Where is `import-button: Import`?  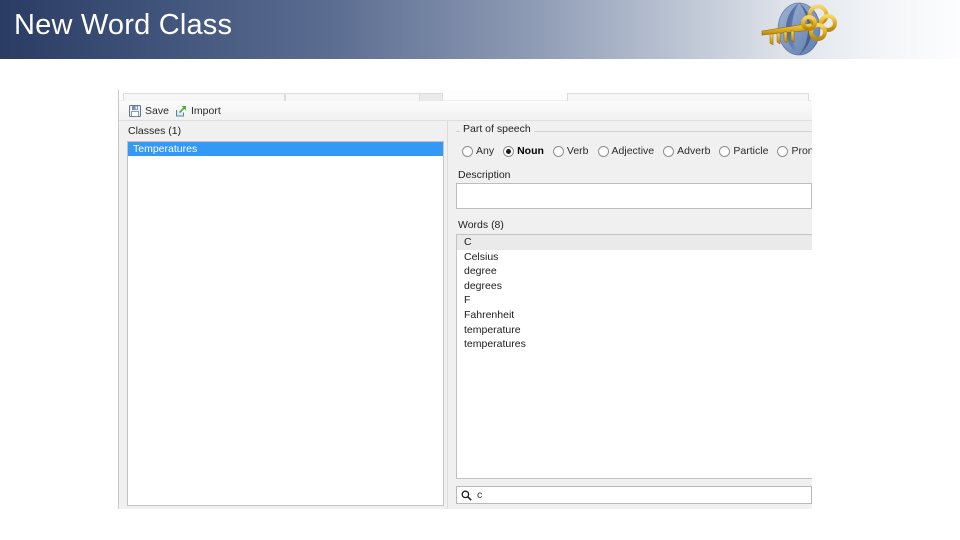
import-button: Import is located at coordinates (198, 111).